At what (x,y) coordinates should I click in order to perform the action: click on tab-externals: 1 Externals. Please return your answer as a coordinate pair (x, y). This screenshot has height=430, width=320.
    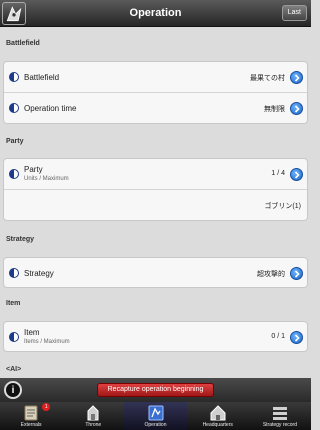
    Looking at the image, I should click on (31, 416).